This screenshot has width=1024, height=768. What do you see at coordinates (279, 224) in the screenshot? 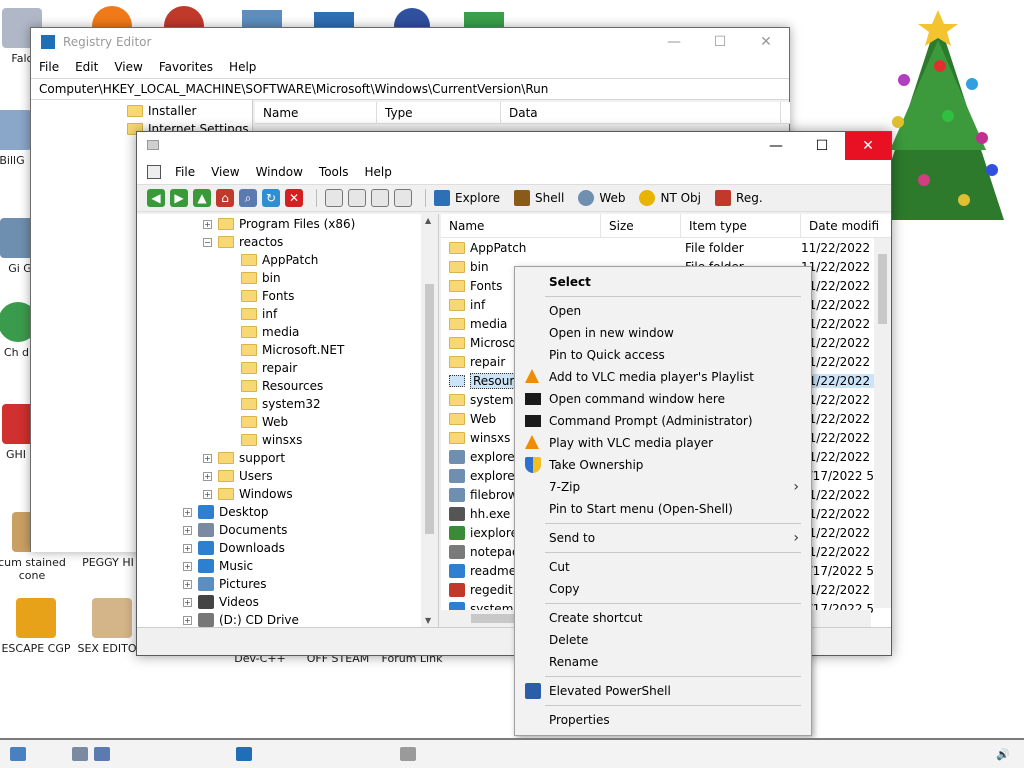
I see `tree-item: + Program Files (x86)` at bounding box center [279, 224].